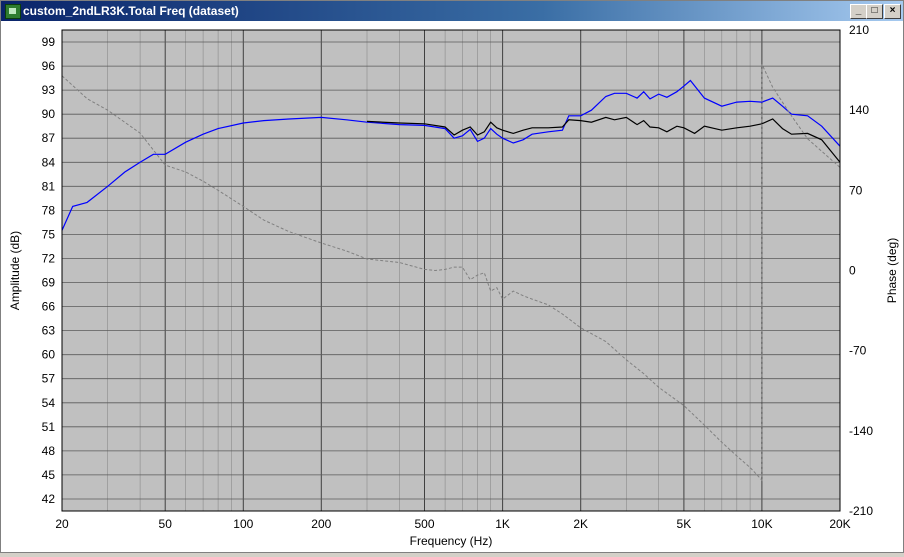 The width and height of the screenshot is (904, 557). What do you see at coordinates (49, 355) in the screenshot?
I see `y-tick-label: 60` at bounding box center [49, 355].